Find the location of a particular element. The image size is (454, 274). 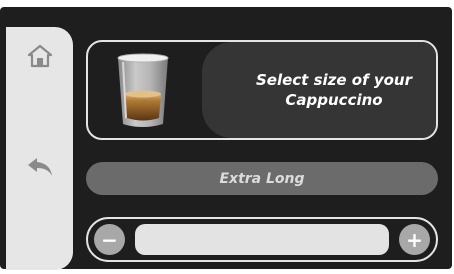

home-button is located at coordinates (40, 56).